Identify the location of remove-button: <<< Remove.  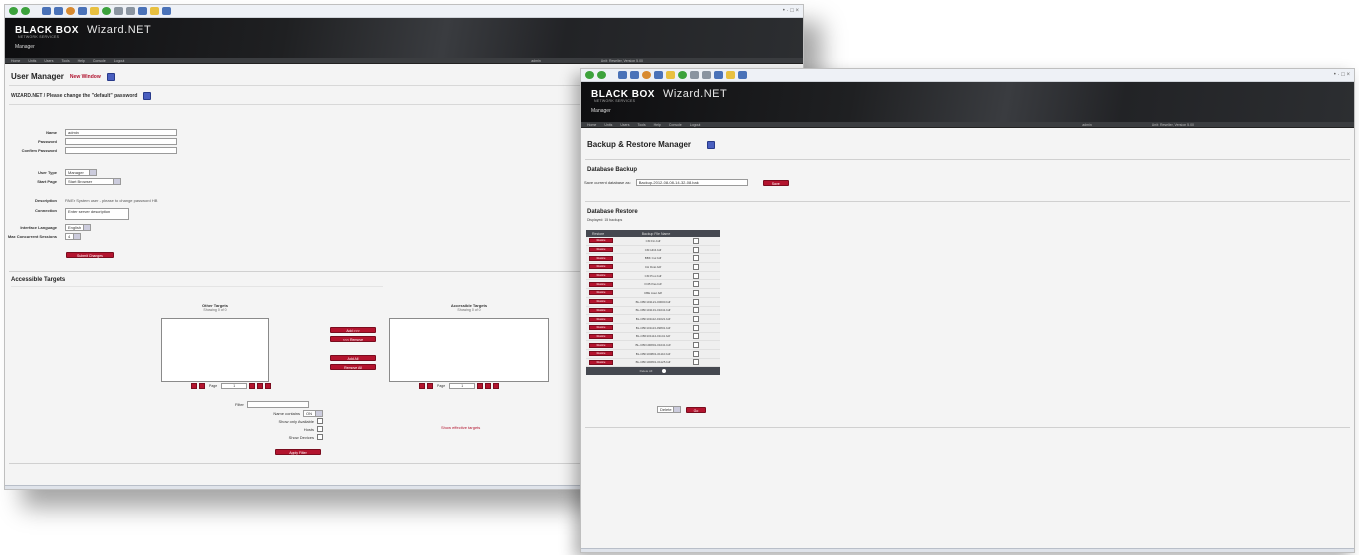
(353, 339).